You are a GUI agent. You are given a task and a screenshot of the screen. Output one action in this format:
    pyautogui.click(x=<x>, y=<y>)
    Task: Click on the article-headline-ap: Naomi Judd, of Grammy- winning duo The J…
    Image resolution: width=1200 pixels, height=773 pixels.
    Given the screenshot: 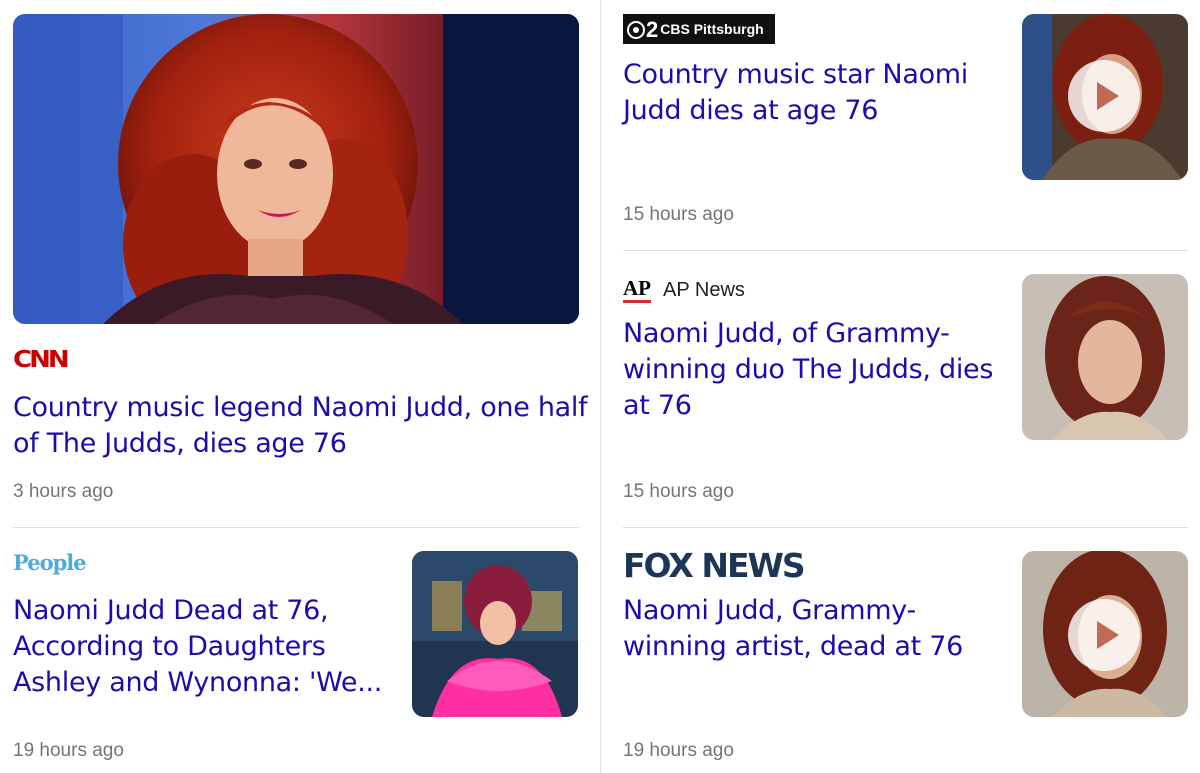 What is the action you would take?
    pyautogui.click(x=818, y=370)
    